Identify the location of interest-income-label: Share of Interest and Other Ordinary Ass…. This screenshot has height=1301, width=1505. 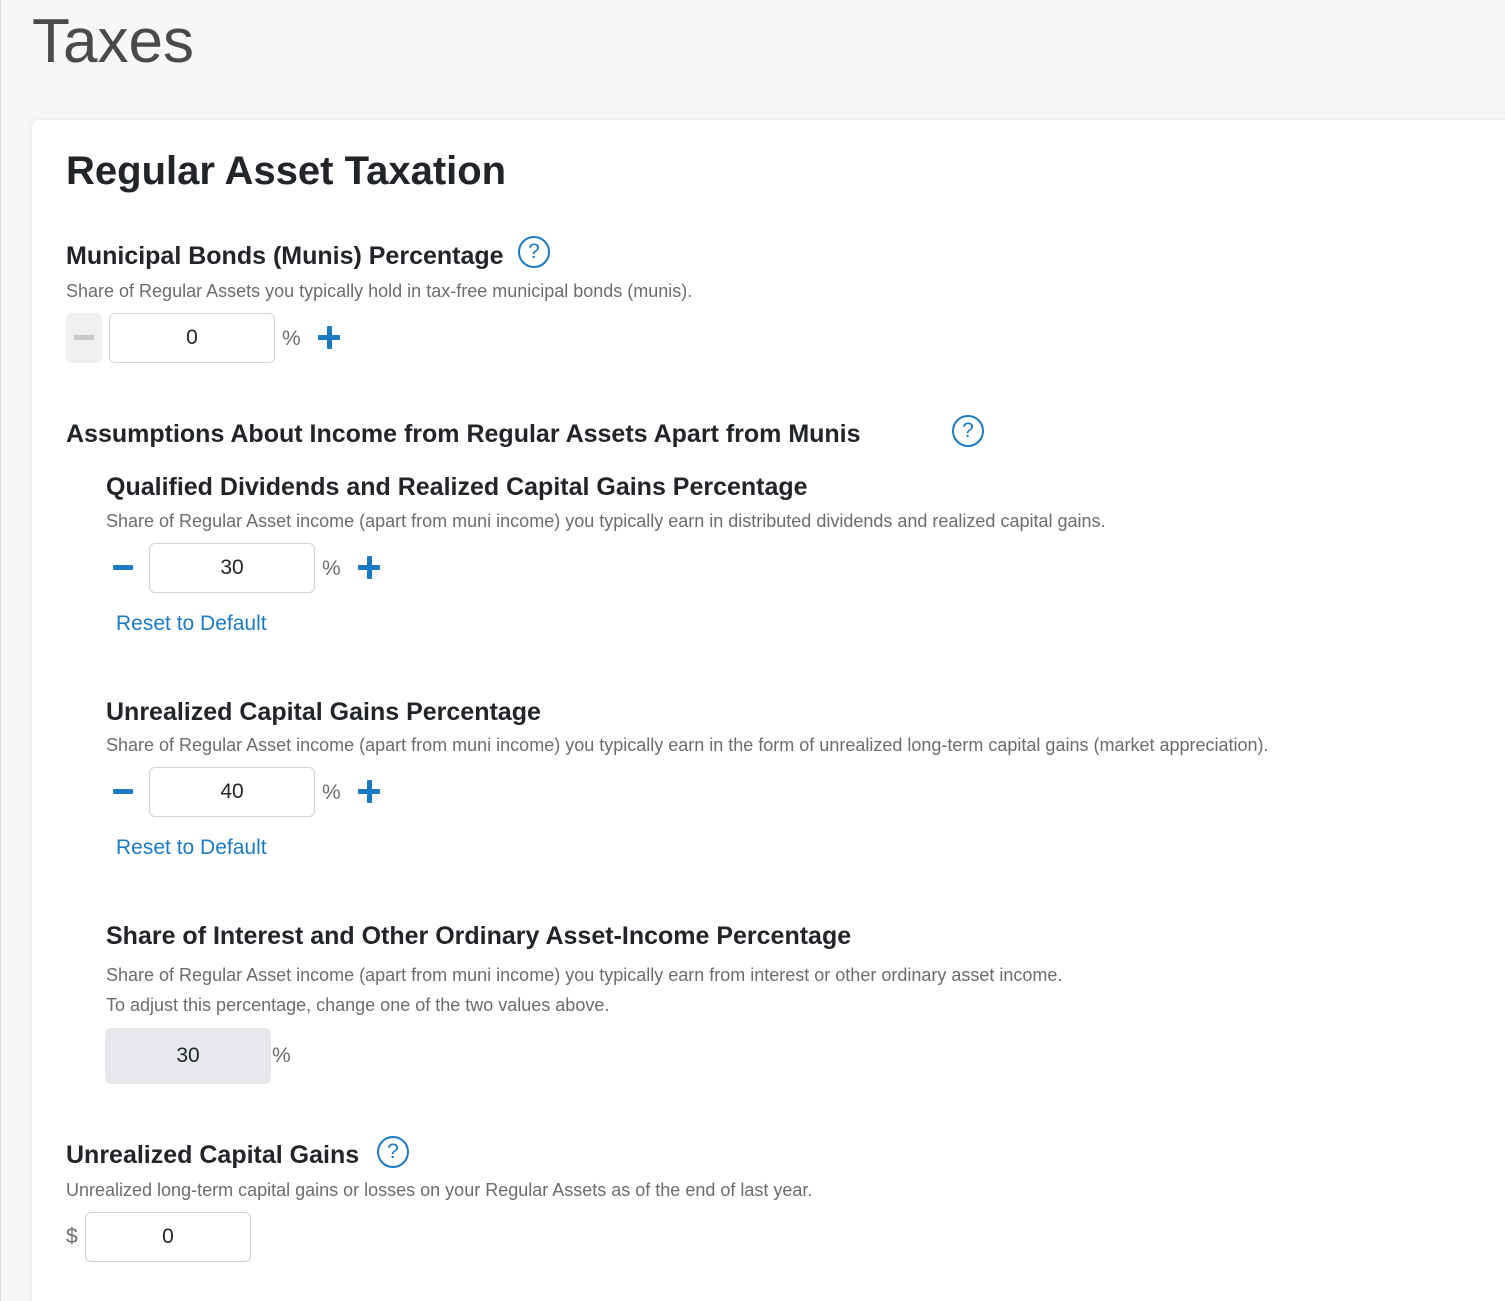
(479, 936).